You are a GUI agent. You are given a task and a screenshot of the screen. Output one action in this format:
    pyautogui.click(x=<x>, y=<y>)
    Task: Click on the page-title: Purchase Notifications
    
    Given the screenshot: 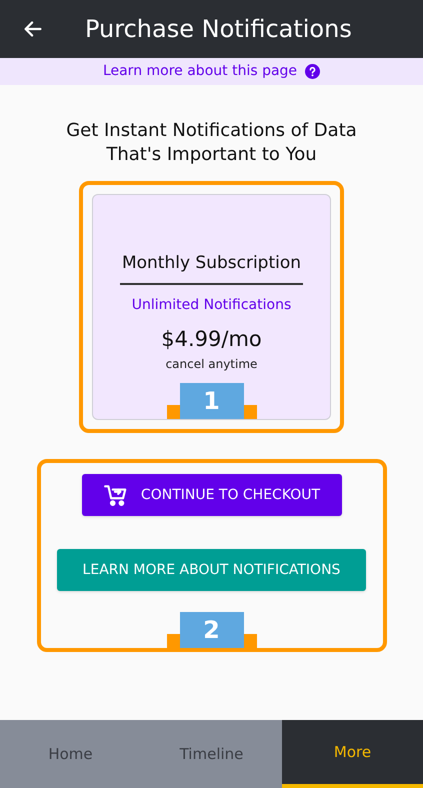 What is the action you would take?
    pyautogui.click(x=218, y=29)
    